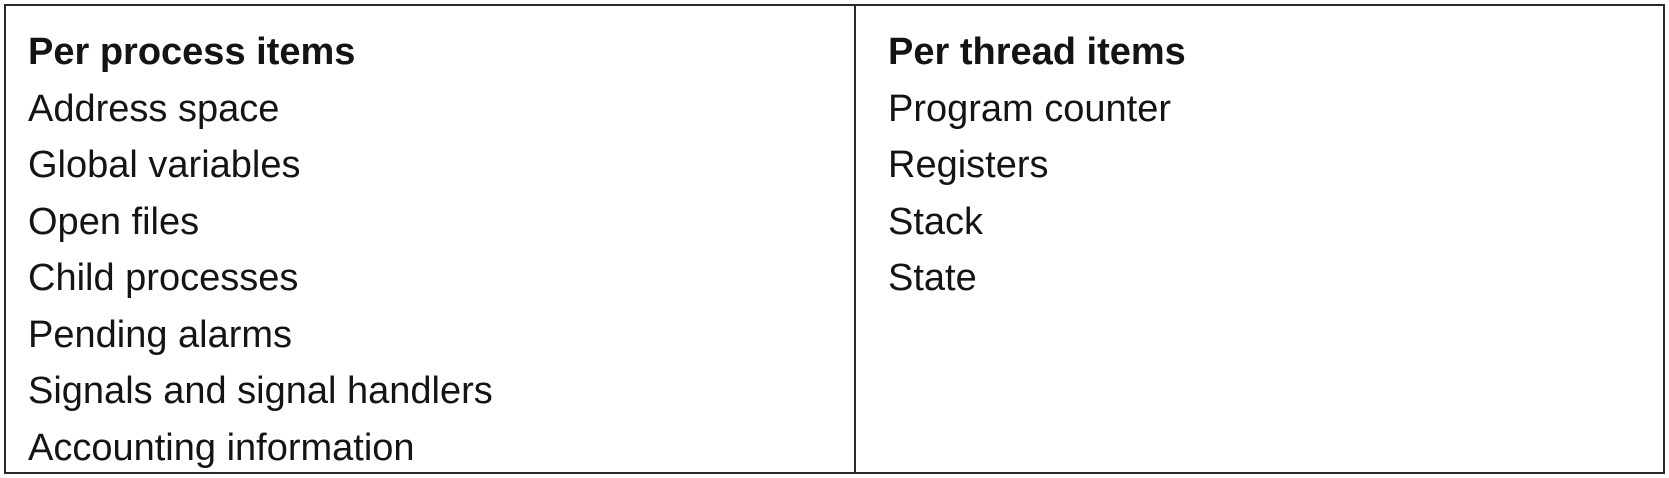 The image size is (1669, 478). Describe the element at coordinates (1030, 108) in the screenshot. I see `per-thread-item: Program counter` at that location.